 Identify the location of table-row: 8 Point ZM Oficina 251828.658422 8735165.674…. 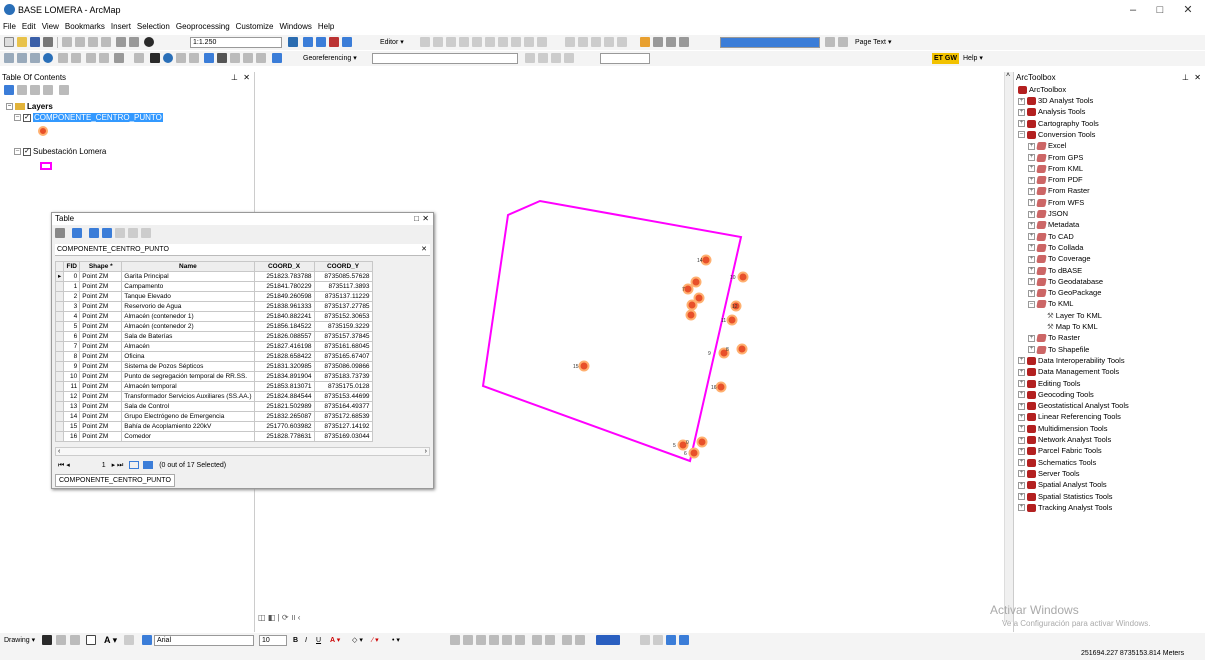
(213, 356).